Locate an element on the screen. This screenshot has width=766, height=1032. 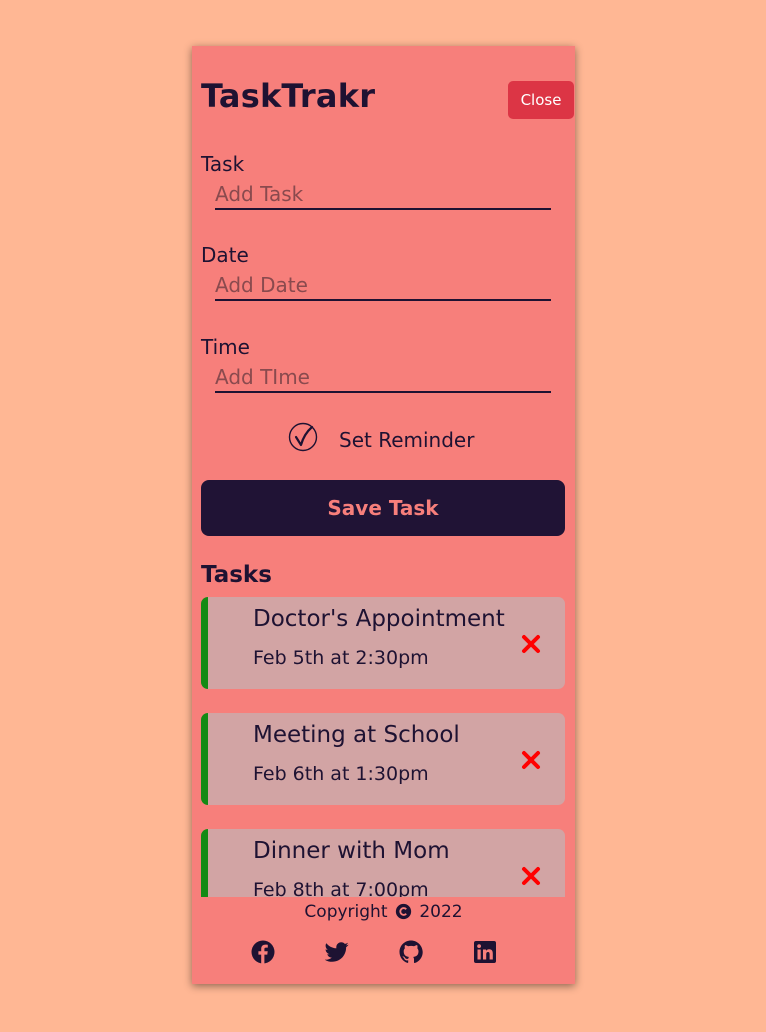
checkbox-checked-icon is located at coordinates (303, 437).